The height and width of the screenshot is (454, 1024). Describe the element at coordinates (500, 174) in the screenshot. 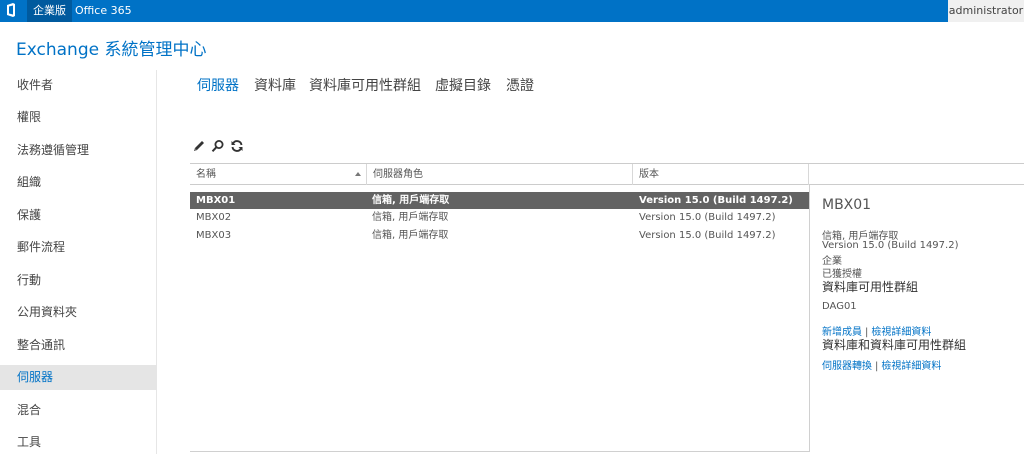

I see `column-header-role: 伺服器角色` at that location.